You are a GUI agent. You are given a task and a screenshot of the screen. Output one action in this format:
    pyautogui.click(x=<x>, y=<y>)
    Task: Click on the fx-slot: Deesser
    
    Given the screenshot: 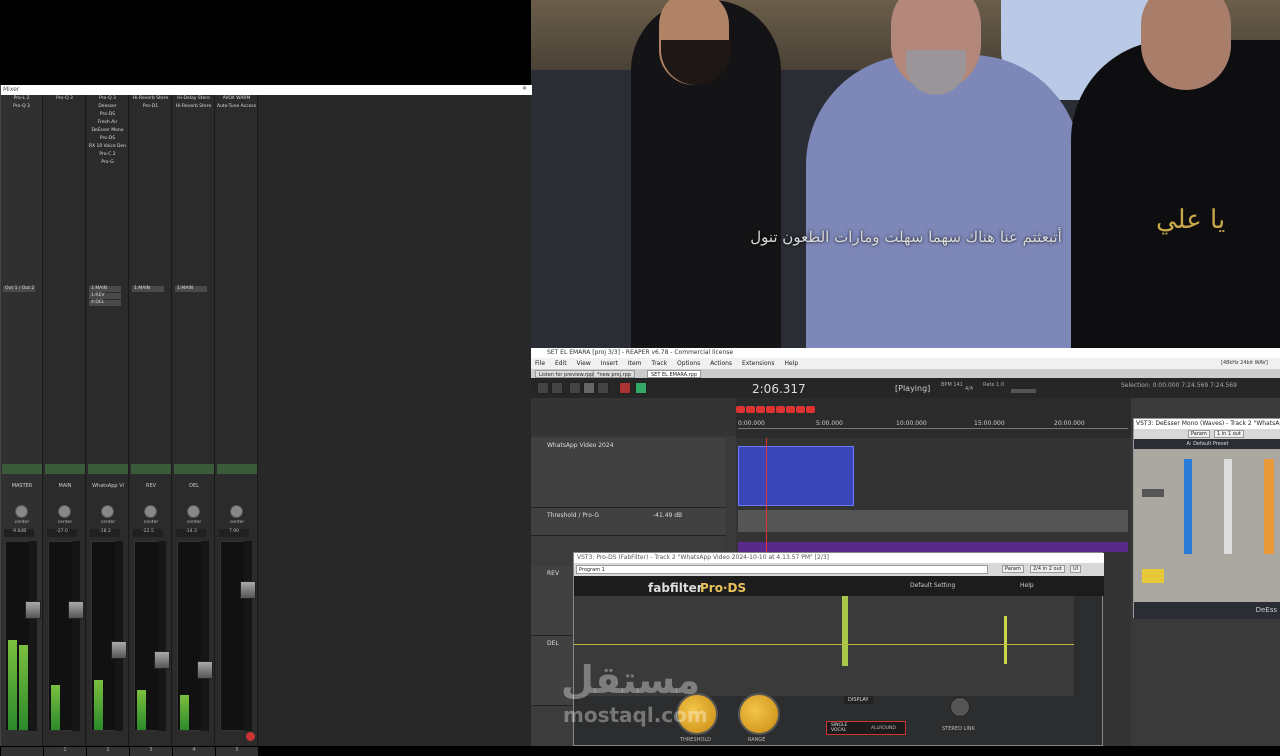 What is the action you would take?
    pyautogui.click(x=107, y=107)
    